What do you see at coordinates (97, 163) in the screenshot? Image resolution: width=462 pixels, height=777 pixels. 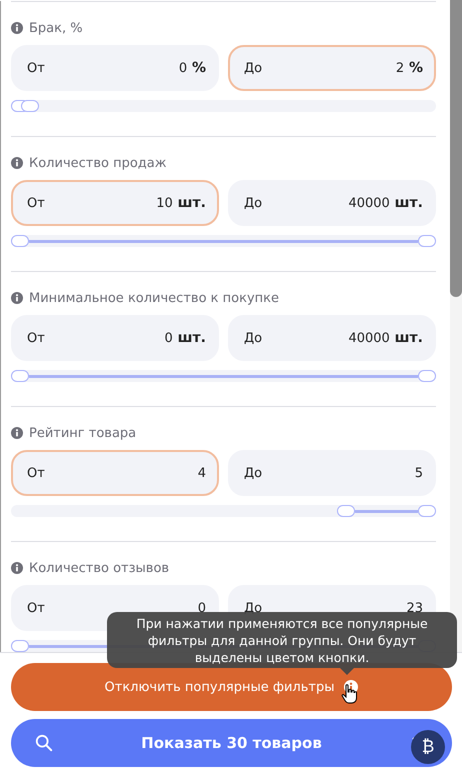 I see `filter-label: Количество продаж` at bounding box center [97, 163].